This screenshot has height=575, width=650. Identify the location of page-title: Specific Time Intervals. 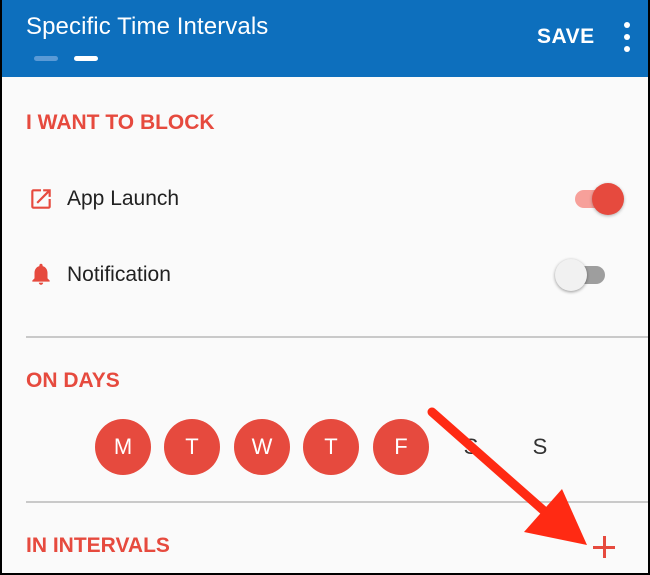
(147, 26).